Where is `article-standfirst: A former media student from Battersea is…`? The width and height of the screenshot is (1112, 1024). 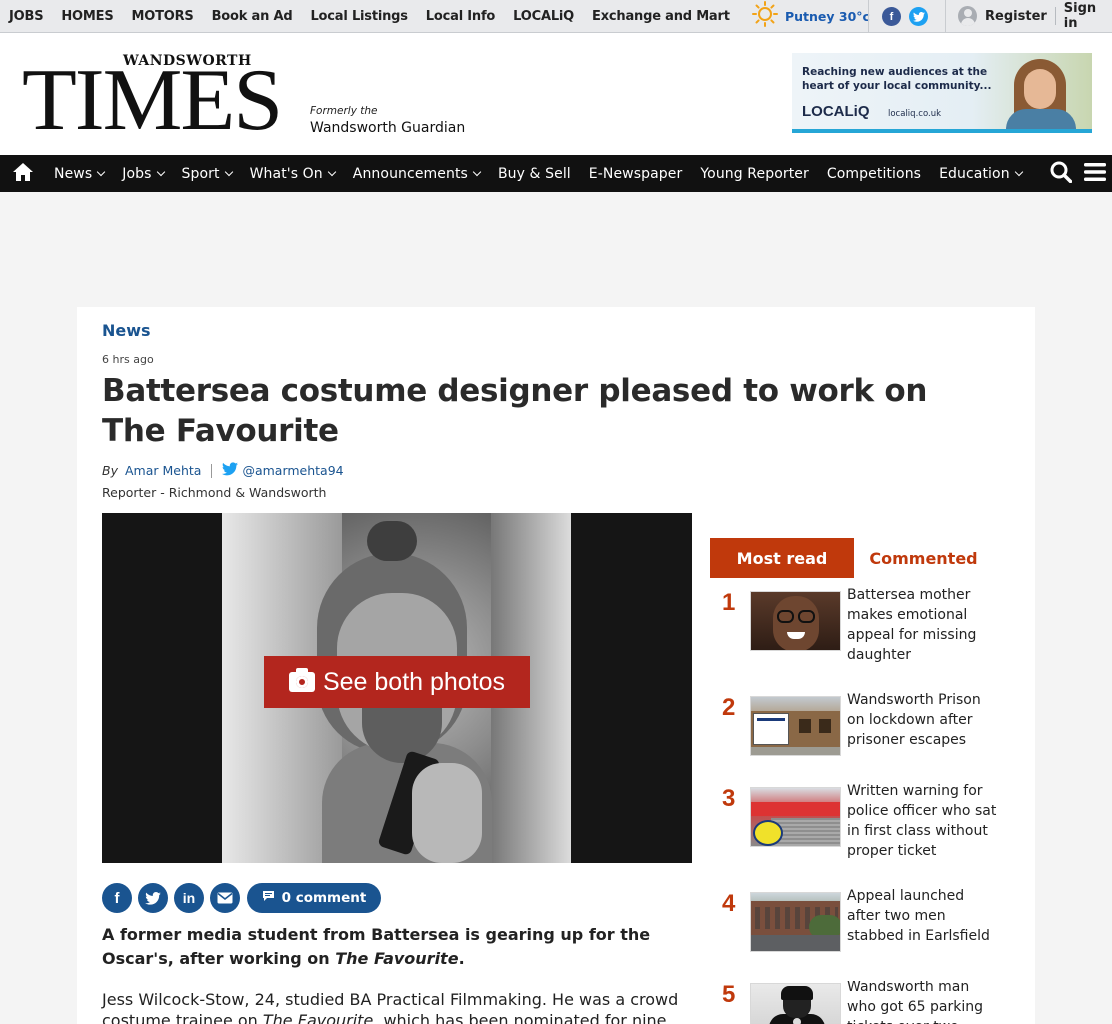
article-standfirst: A former media student from Battersea is… is located at coordinates (376, 946).